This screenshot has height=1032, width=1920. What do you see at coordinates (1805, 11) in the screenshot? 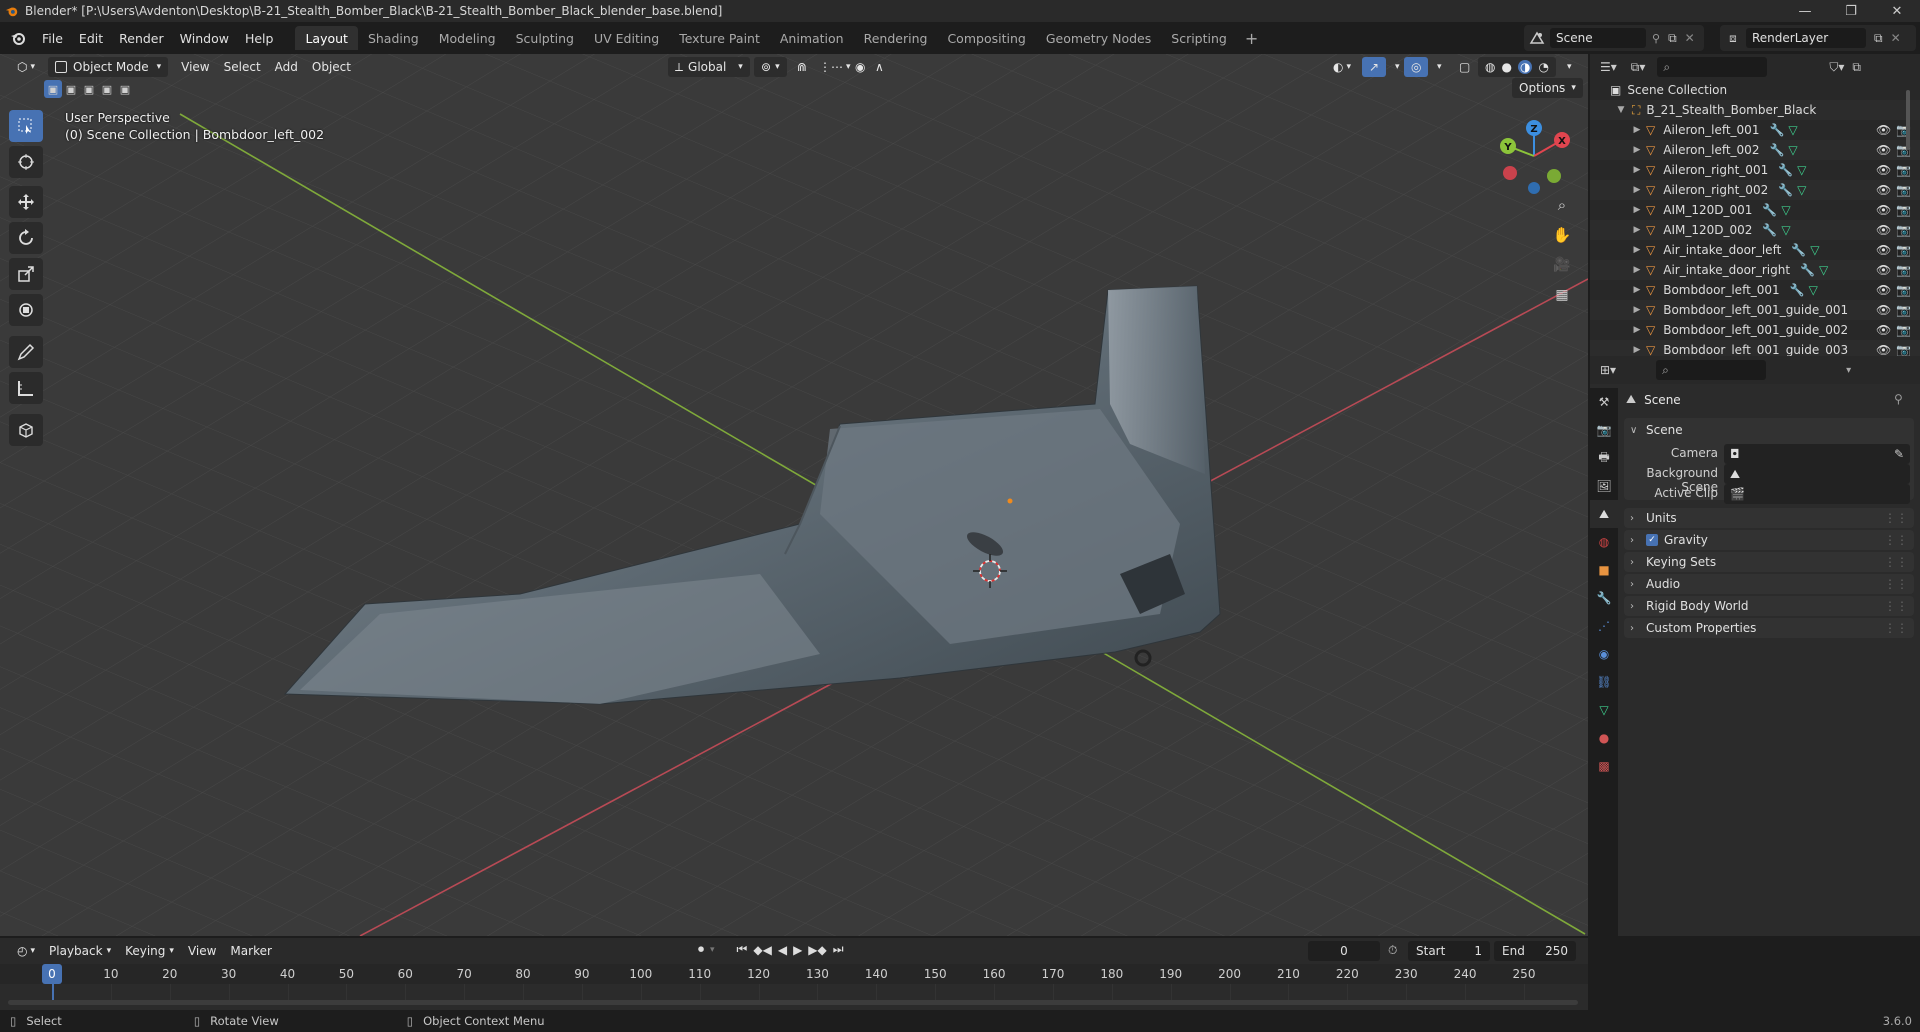
I see `minimize-button: —` at bounding box center [1805, 11].